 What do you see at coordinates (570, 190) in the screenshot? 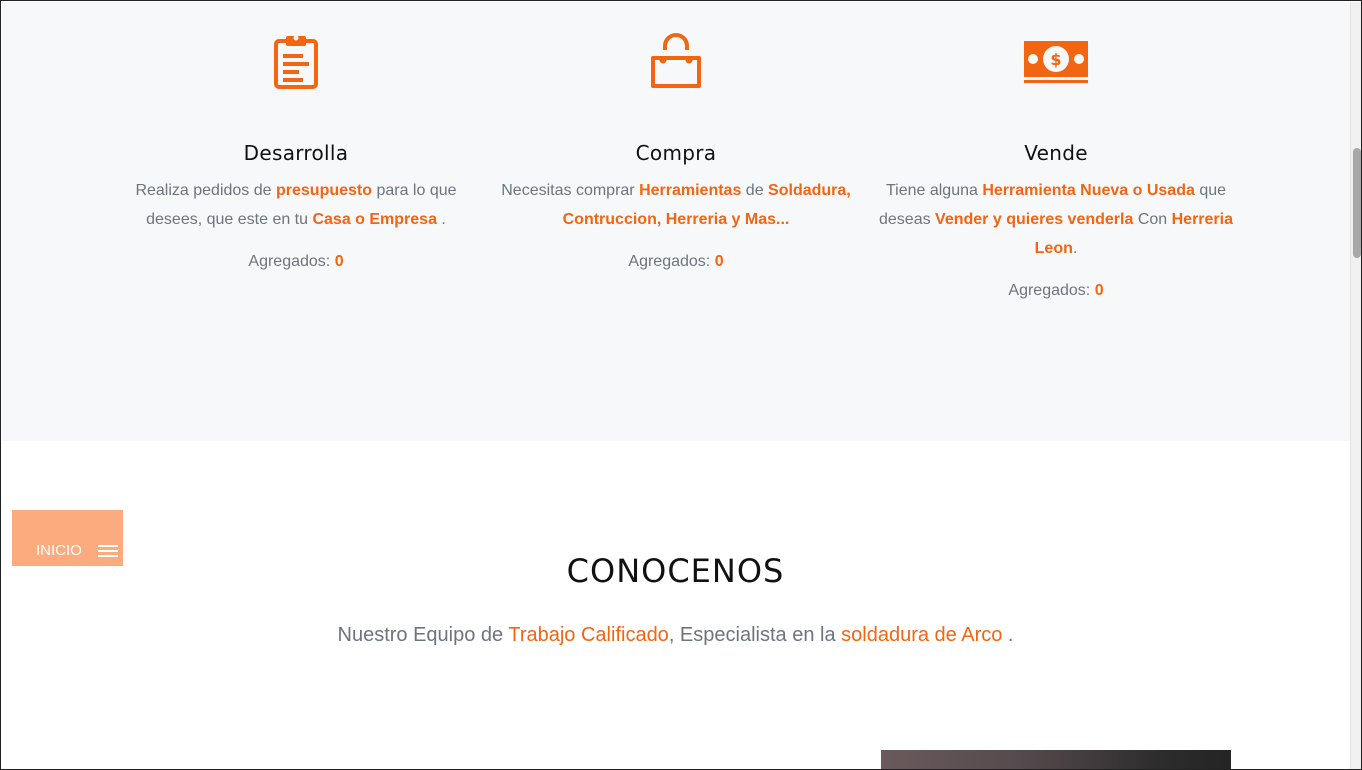
I see `text-run: Necesitas comprar` at bounding box center [570, 190].